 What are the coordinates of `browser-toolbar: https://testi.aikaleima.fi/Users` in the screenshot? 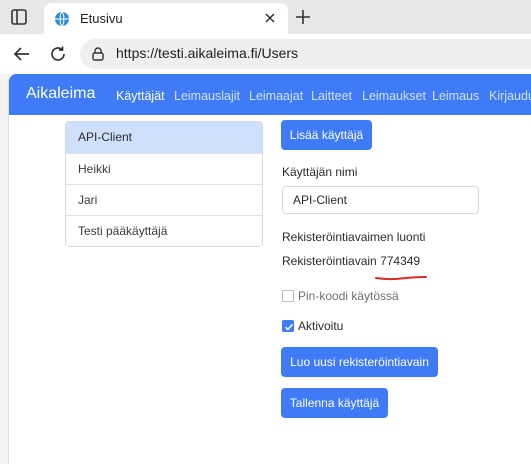 It's located at (265, 54).